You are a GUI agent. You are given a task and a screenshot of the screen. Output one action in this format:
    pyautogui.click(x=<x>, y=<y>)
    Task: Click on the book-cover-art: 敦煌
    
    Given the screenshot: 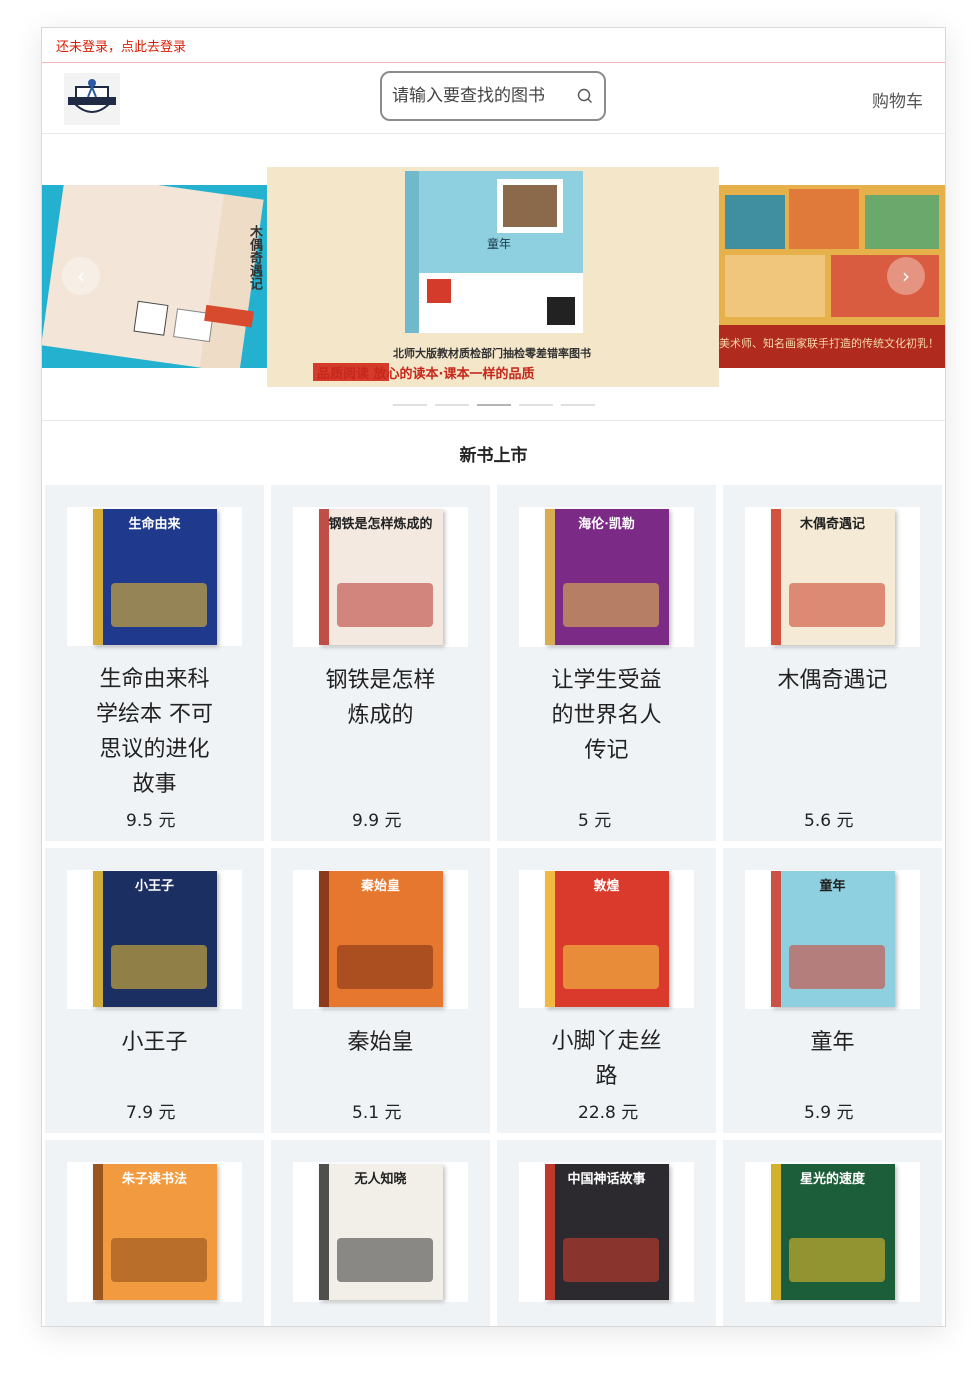 What is the action you would take?
    pyautogui.click(x=606, y=939)
    